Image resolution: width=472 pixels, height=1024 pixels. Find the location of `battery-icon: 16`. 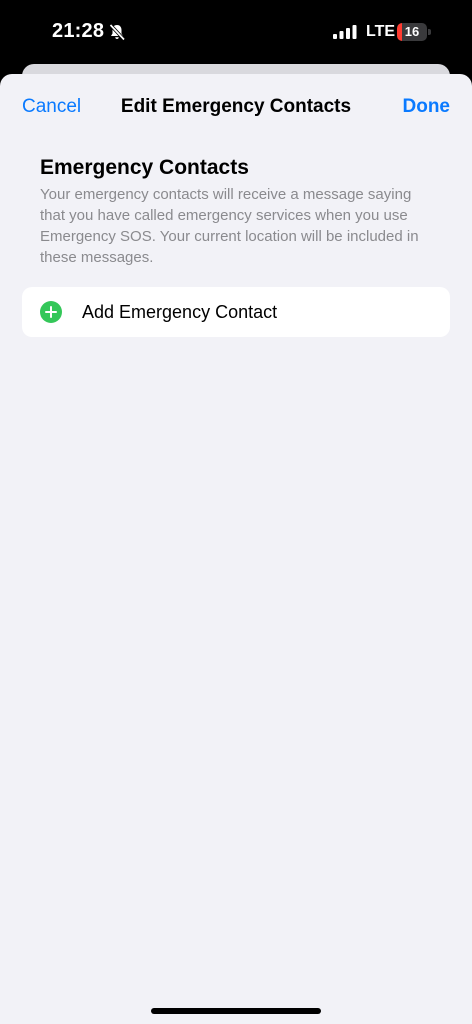

battery-icon: 16 is located at coordinates (412, 32).